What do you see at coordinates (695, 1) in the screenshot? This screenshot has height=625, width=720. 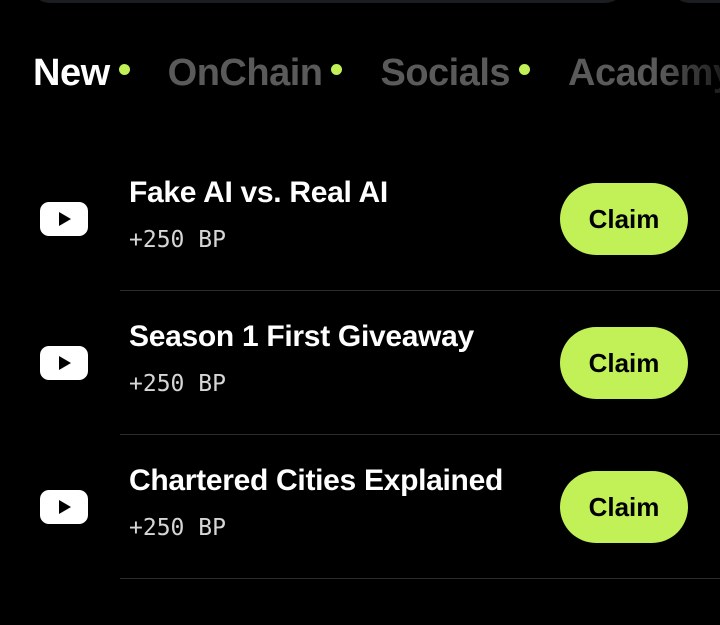 I see `top-panel-right` at bounding box center [695, 1].